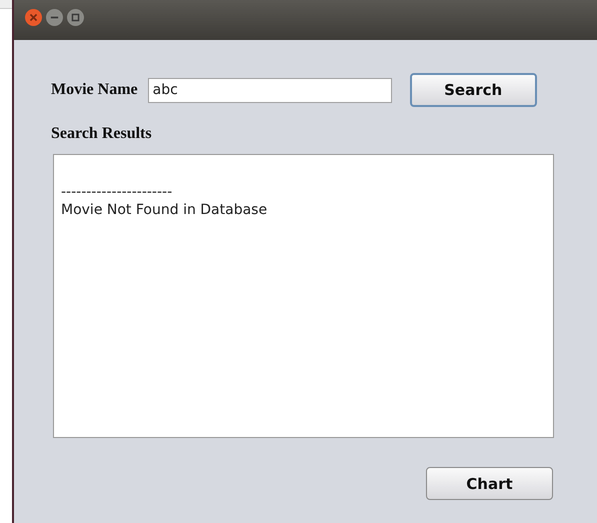  I want to click on movie-name-field: abc, so click(270, 90).